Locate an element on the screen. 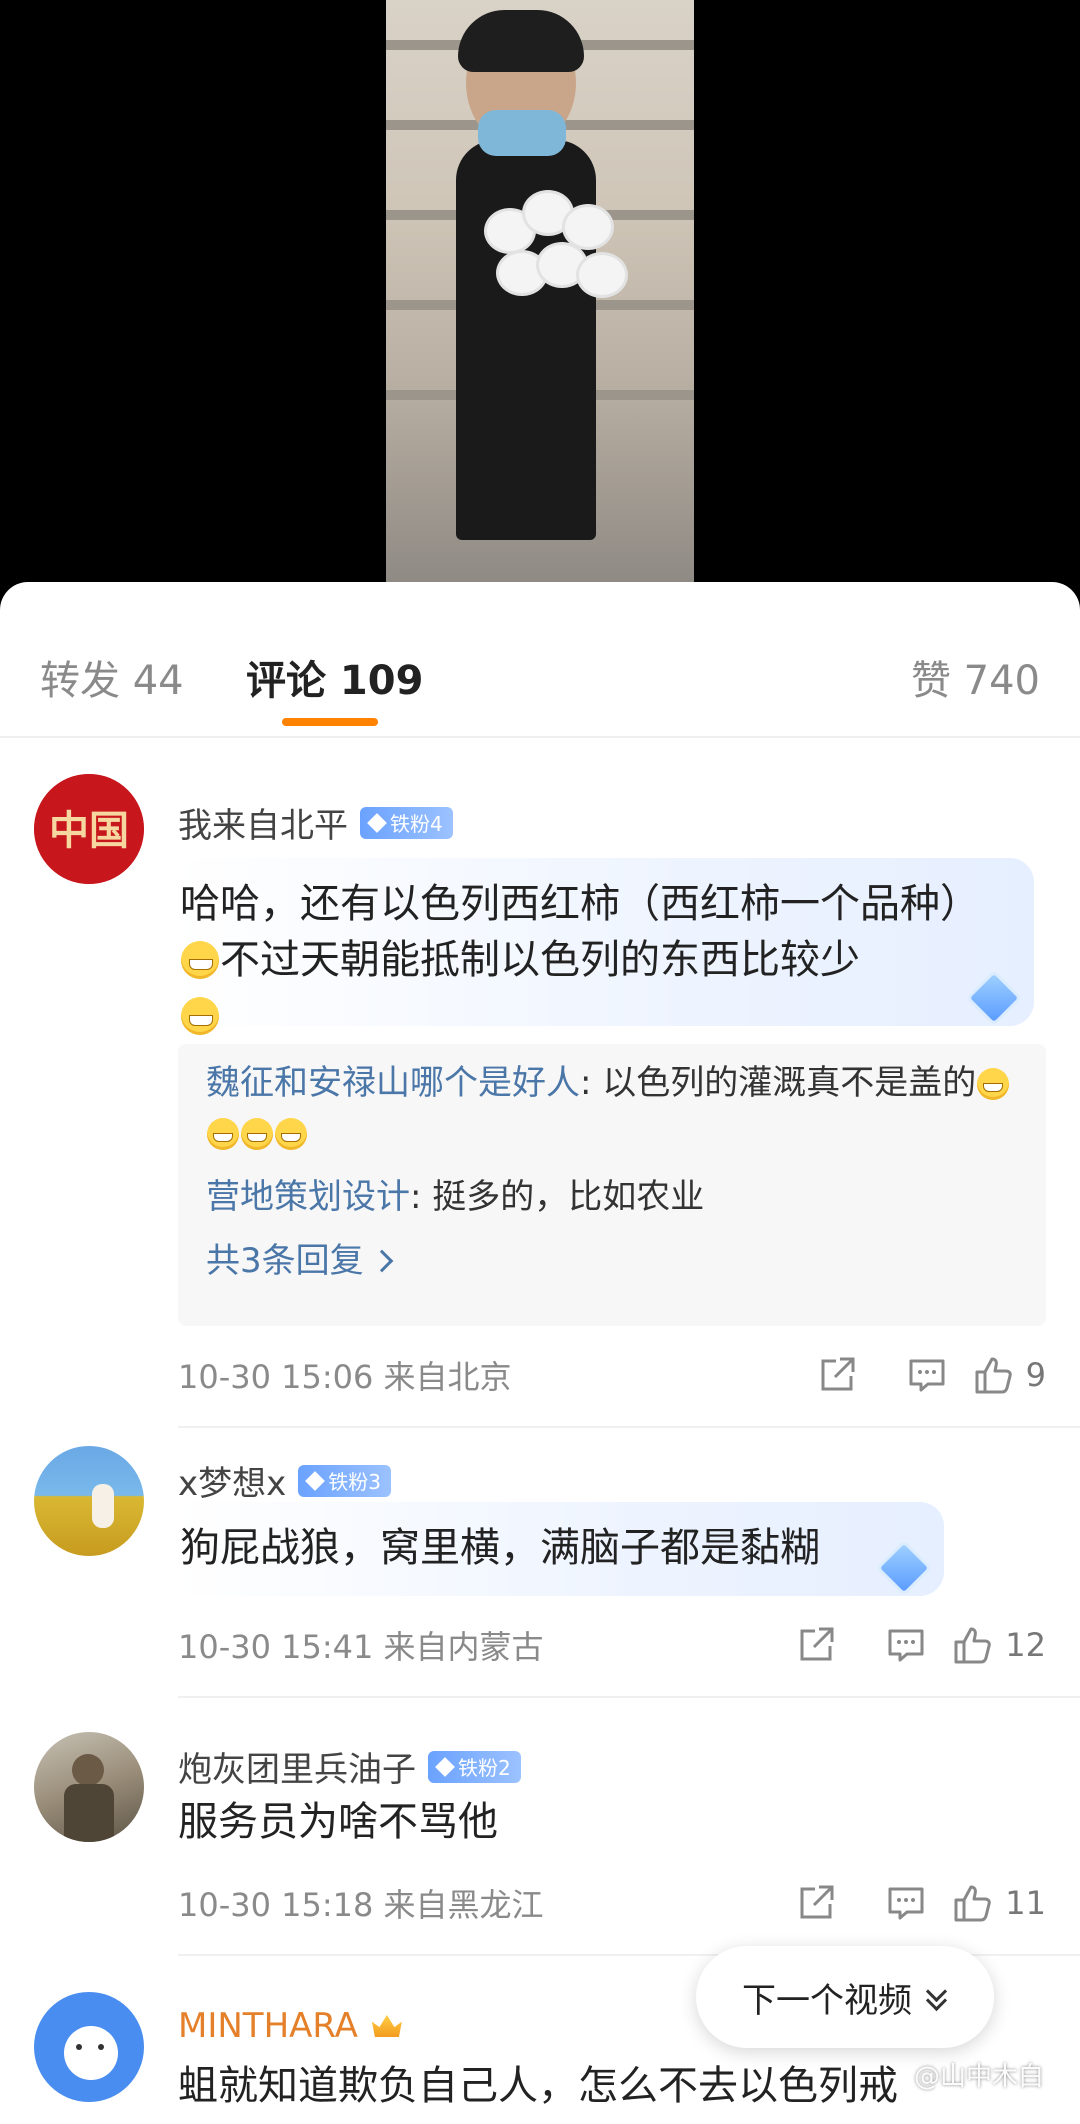 Image resolution: width=1080 pixels, height=2124 pixels. reply-item: 魏征和安禄山哪个是好人: 以色列的灌溉真不是盖的 is located at coordinates (612, 1108).